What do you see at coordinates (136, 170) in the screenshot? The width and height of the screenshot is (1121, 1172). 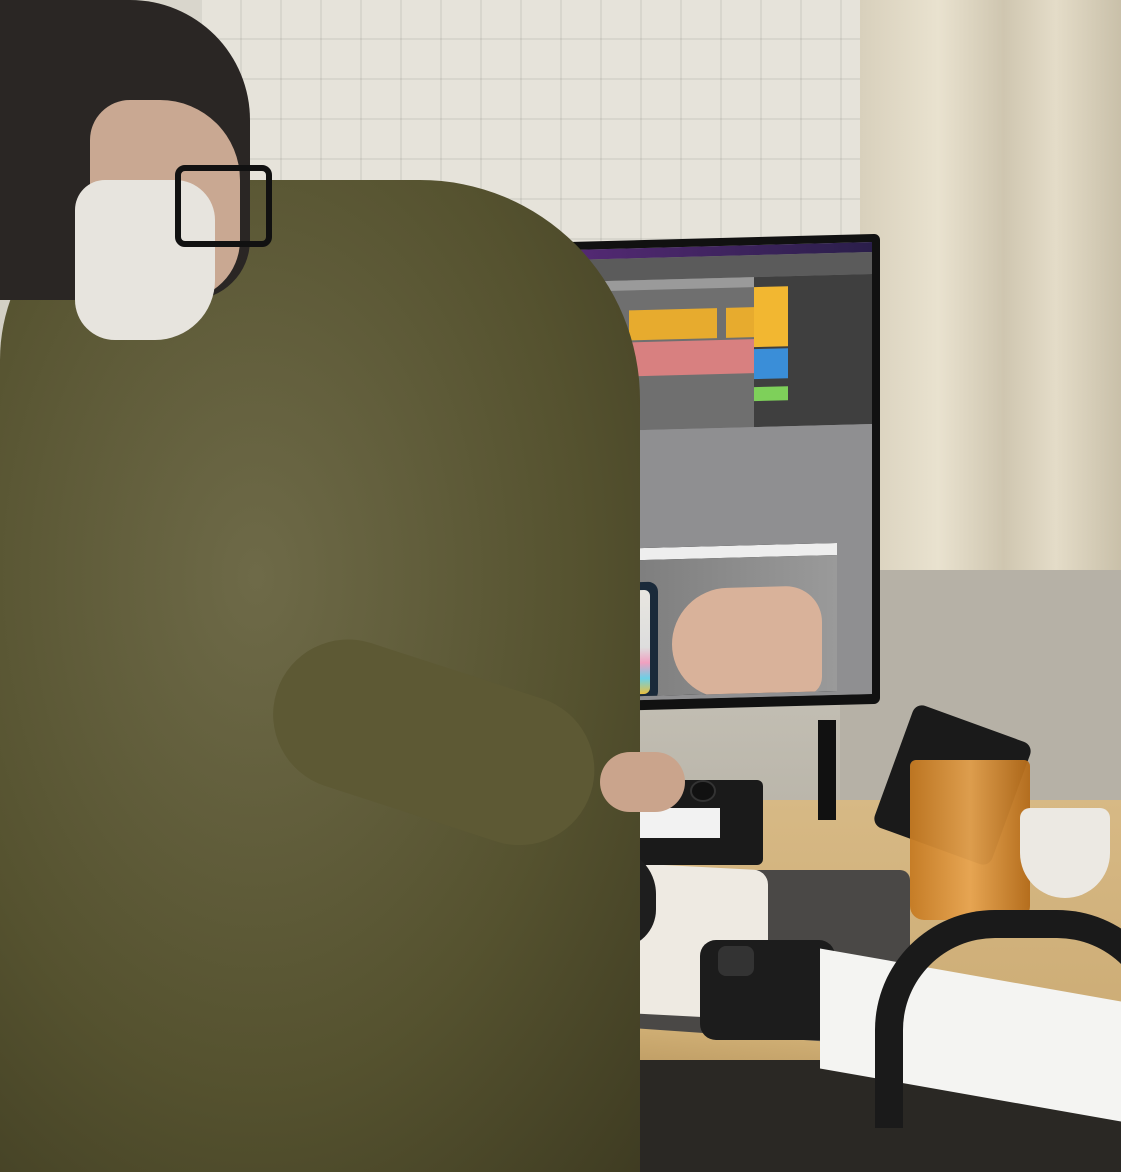 I see `person-head` at bounding box center [136, 170].